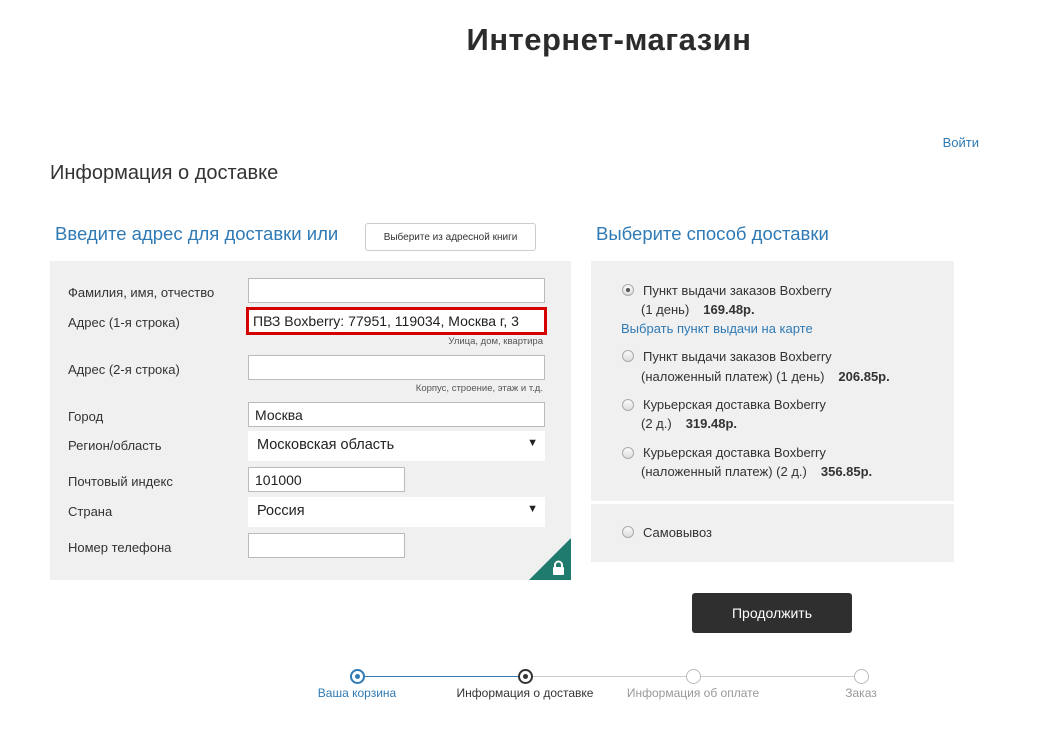  What do you see at coordinates (765, 376) in the screenshot?
I see `shipping-option-detail: (наложенный платеж) (1 день) 206.85р.` at bounding box center [765, 376].